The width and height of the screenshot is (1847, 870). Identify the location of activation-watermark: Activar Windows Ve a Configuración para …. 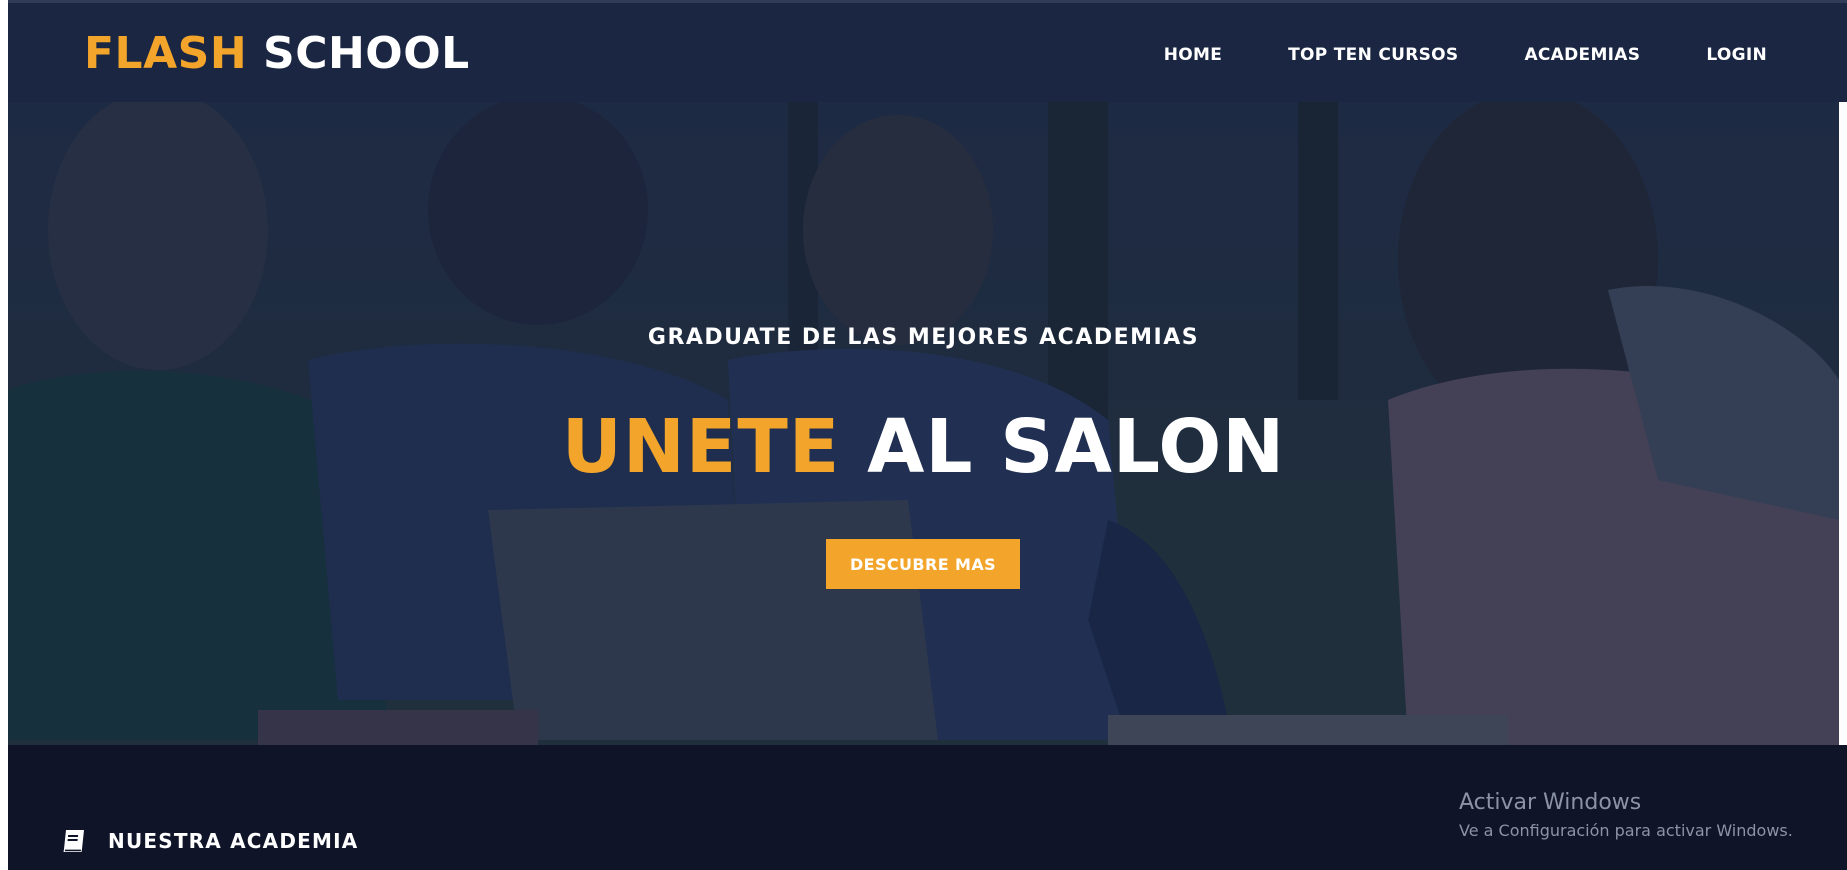
(1626, 816).